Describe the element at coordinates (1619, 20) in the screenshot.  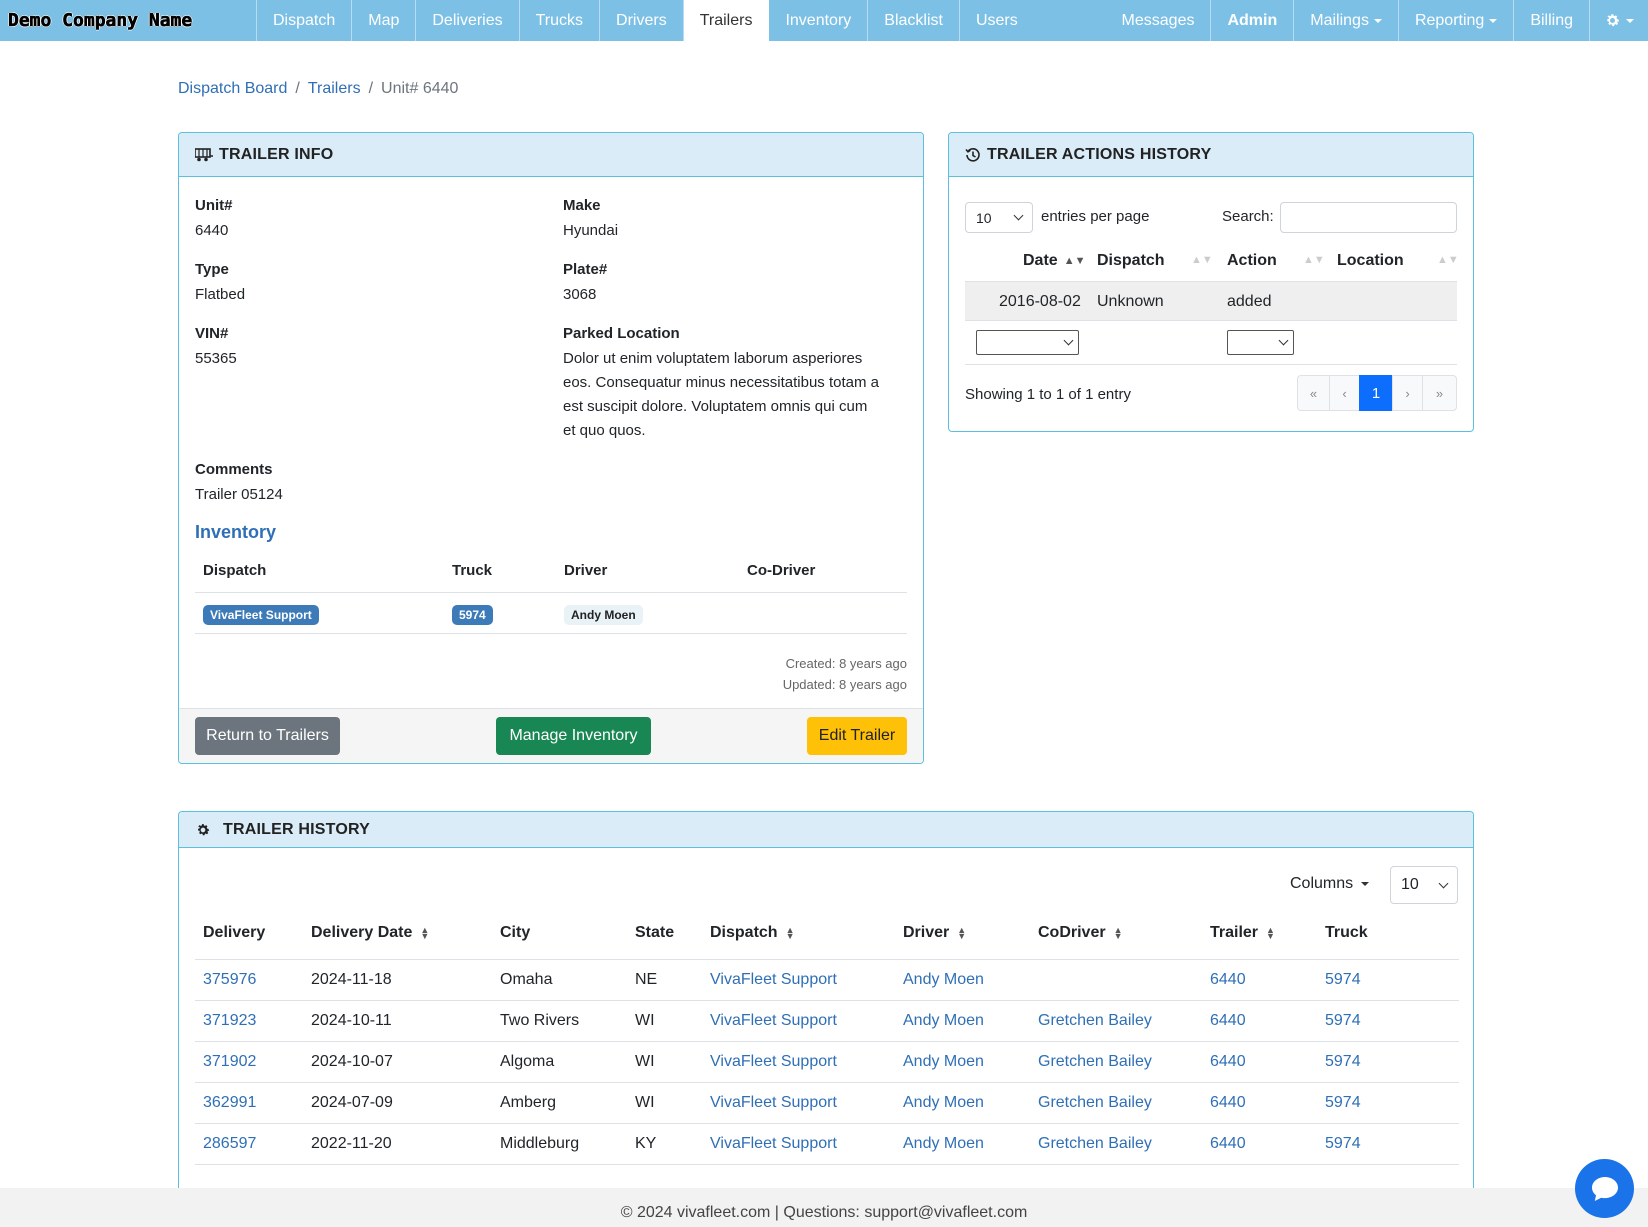
I see `nav-settings` at that location.